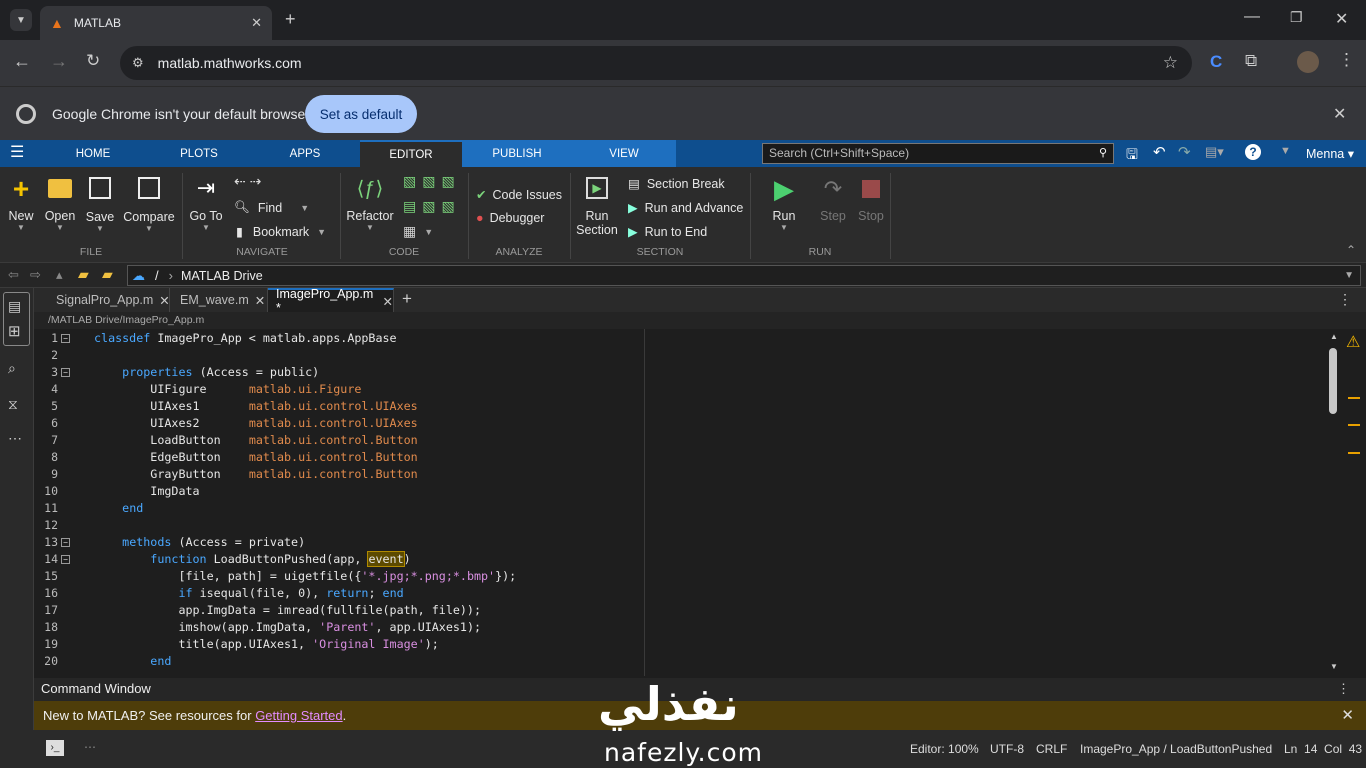 The image size is (1366, 768). Describe the element at coordinates (1334, 666) in the screenshot. I see `scroll-down-icon: ▼` at that location.